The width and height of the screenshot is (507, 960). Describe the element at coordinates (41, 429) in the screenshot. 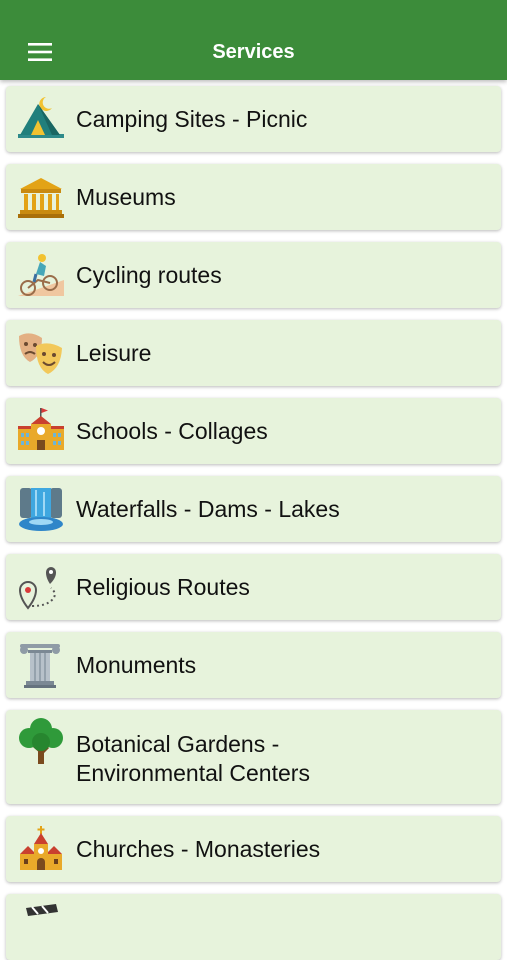

I see `school-icon` at that location.